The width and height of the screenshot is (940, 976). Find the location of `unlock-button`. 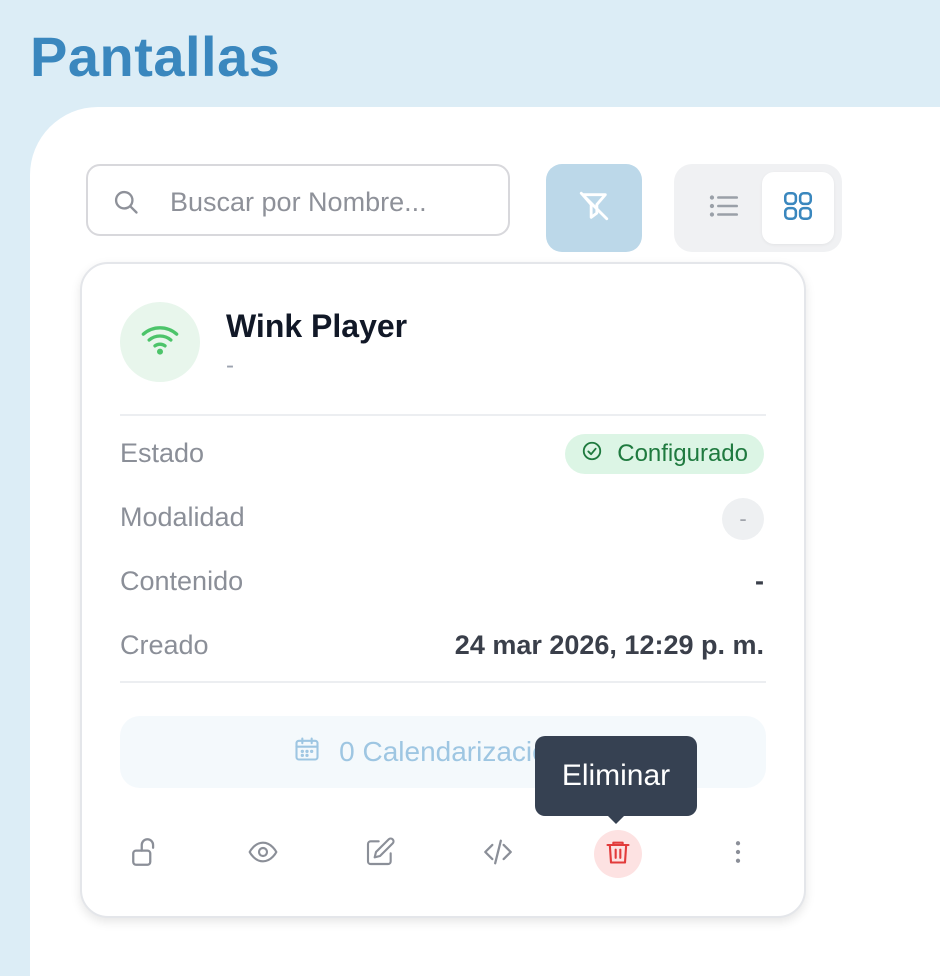

unlock-button is located at coordinates (146, 854).